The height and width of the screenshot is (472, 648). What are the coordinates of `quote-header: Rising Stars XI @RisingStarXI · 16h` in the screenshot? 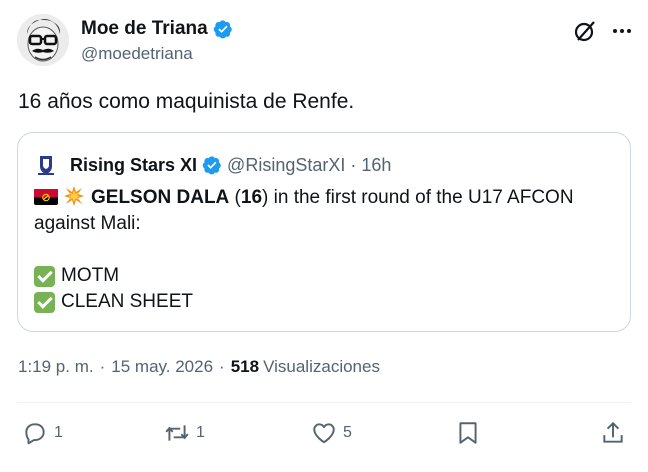 It's located at (213, 165).